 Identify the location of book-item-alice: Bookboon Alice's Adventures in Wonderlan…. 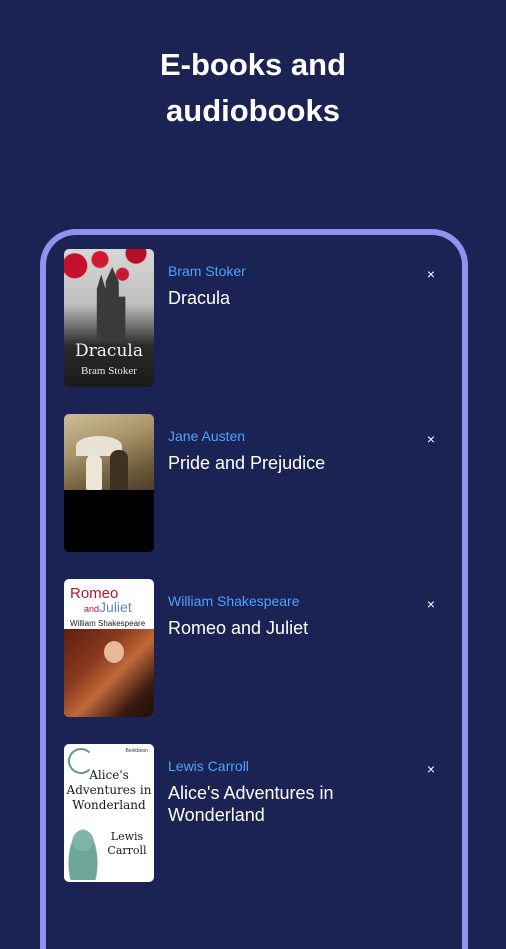
(260, 814).